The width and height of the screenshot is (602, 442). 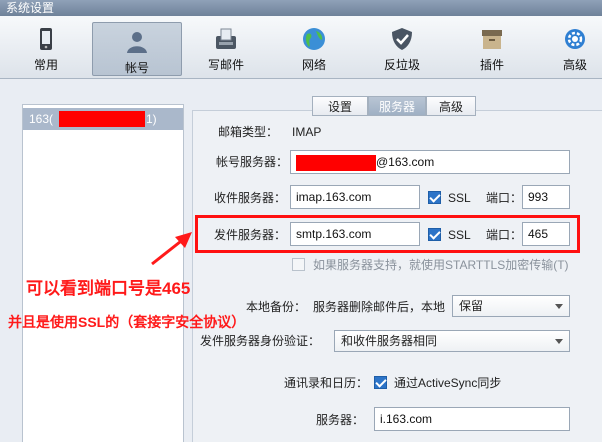 What do you see at coordinates (575, 39) in the screenshot?
I see `gear-icon` at bounding box center [575, 39].